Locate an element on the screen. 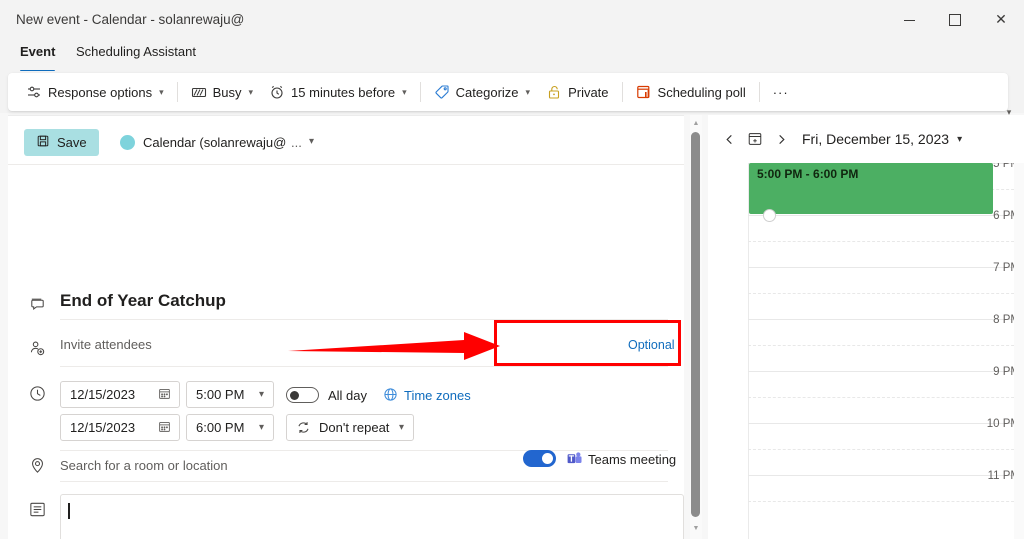 Image resolution: width=1024 pixels, height=539 pixels. ribbon-scheduling-poll-label: Scheduling poll is located at coordinates (701, 92).